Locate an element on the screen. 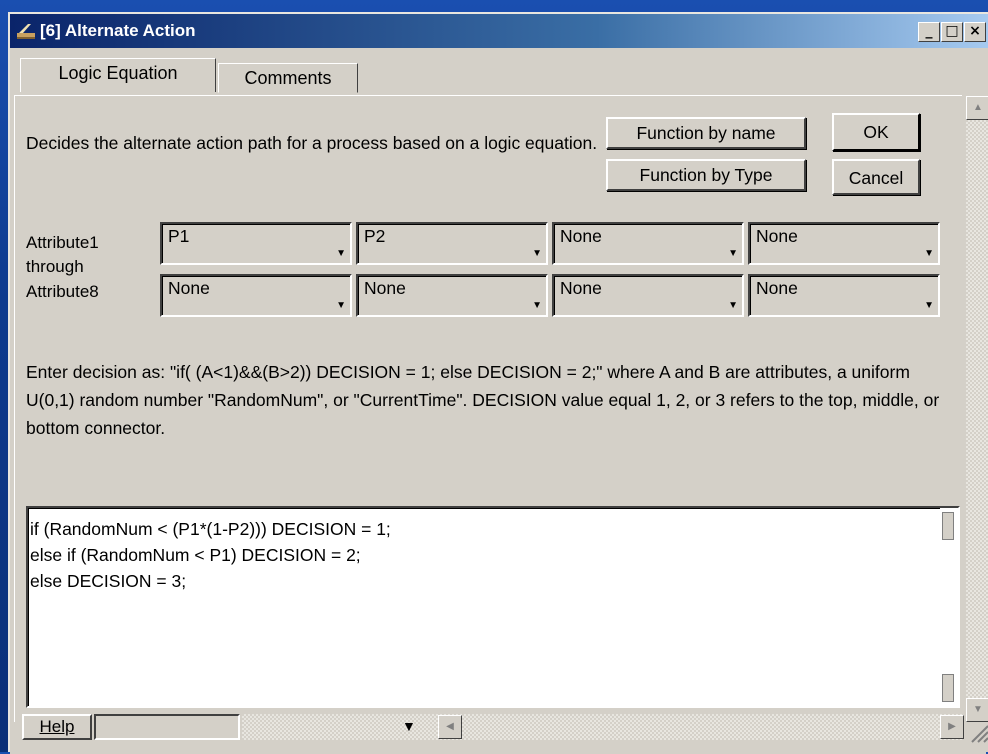  attribute5-select: None ▼ is located at coordinates (256, 295).